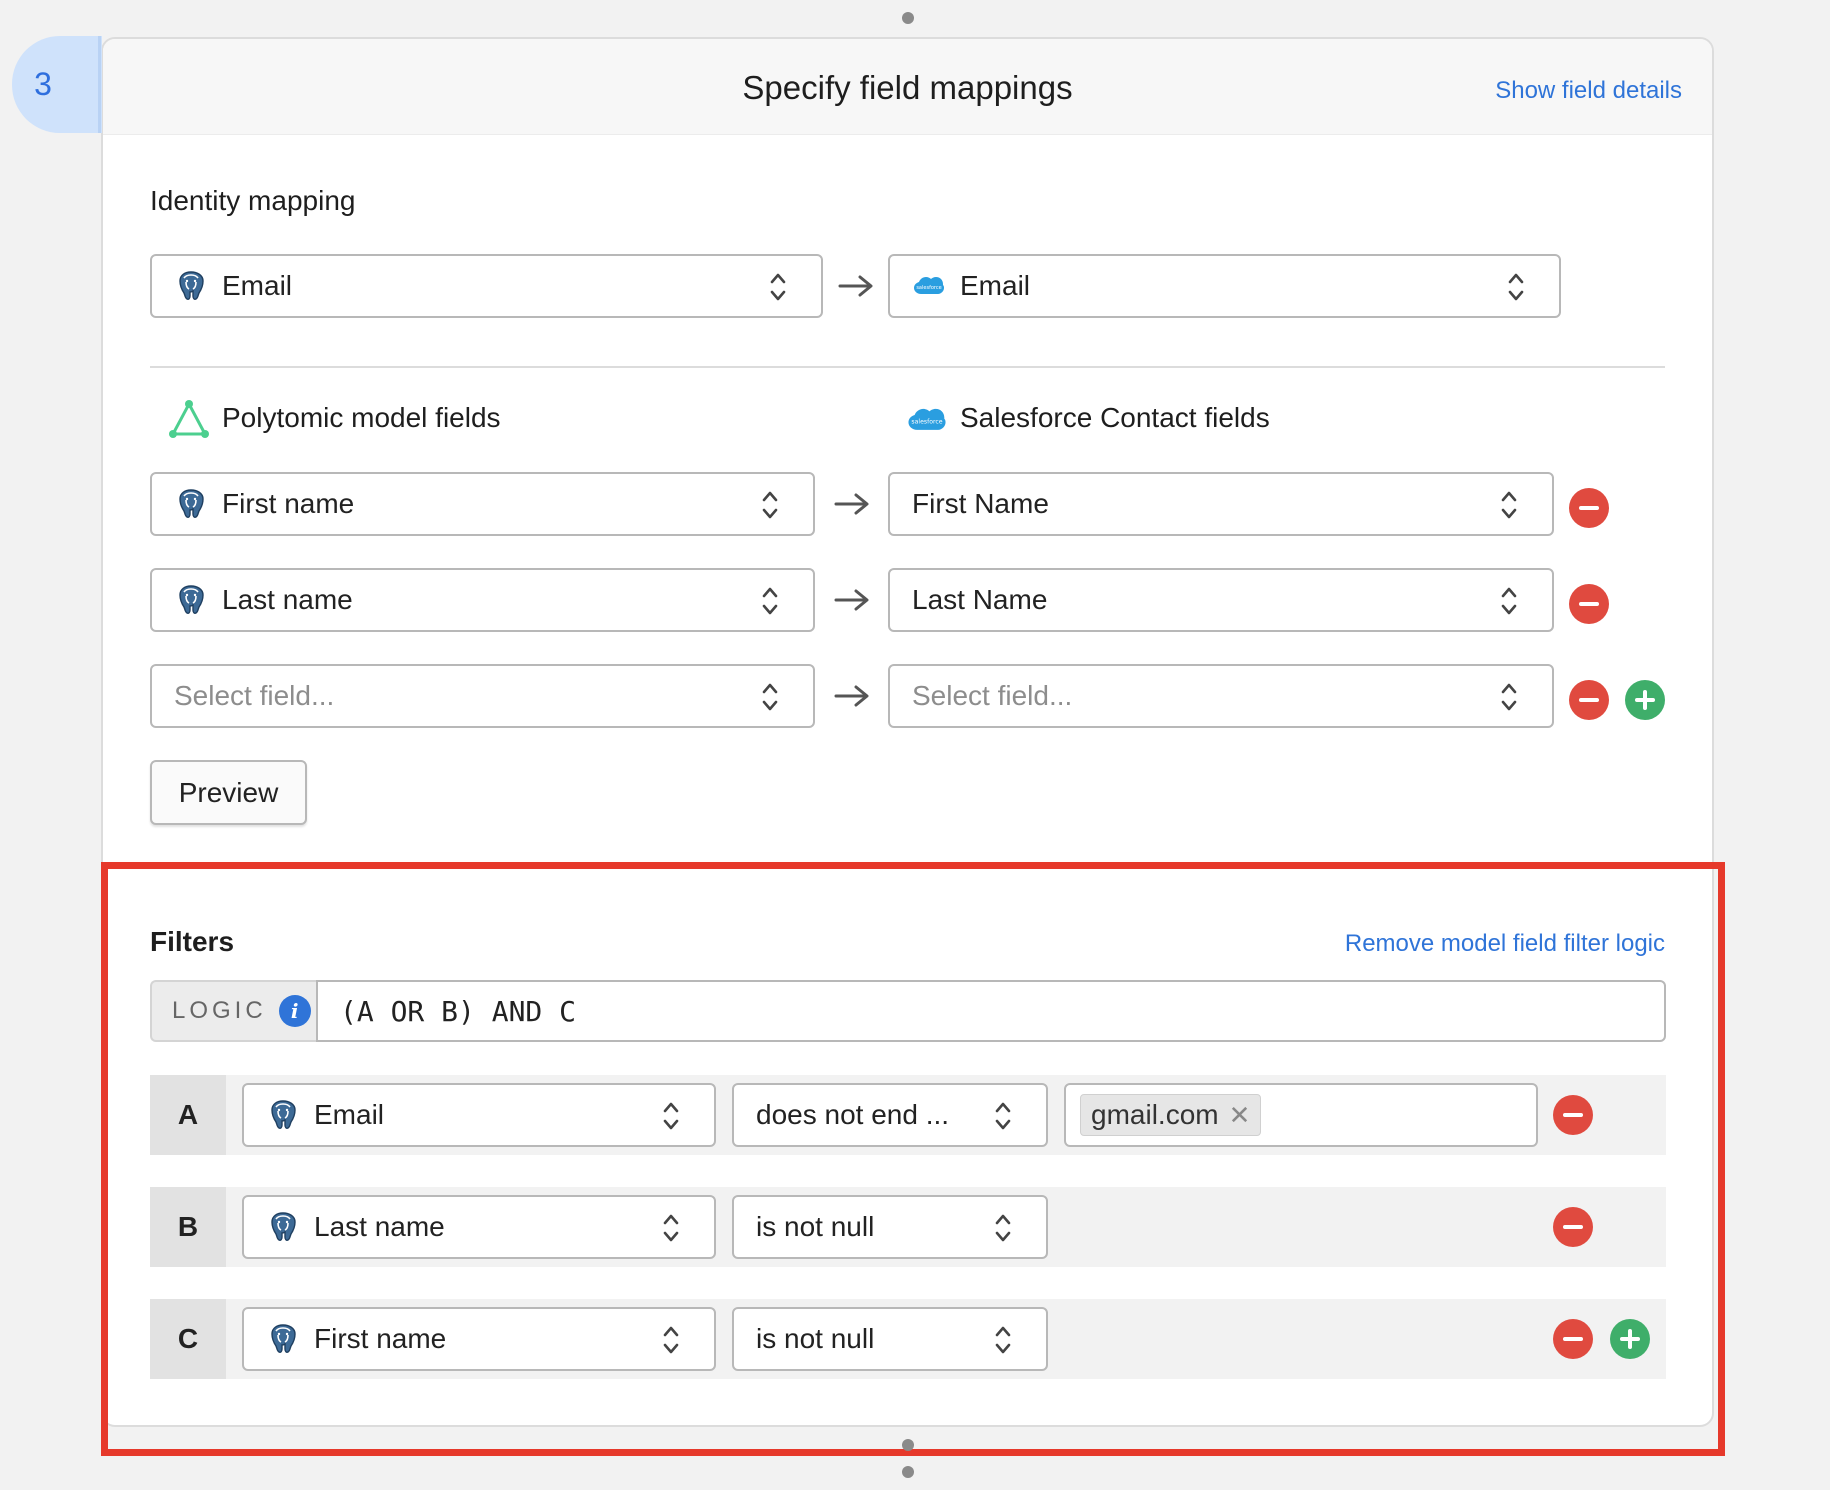  What do you see at coordinates (486, 286) in the screenshot?
I see `identity-source-select: Email` at bounding box center [486, 286].